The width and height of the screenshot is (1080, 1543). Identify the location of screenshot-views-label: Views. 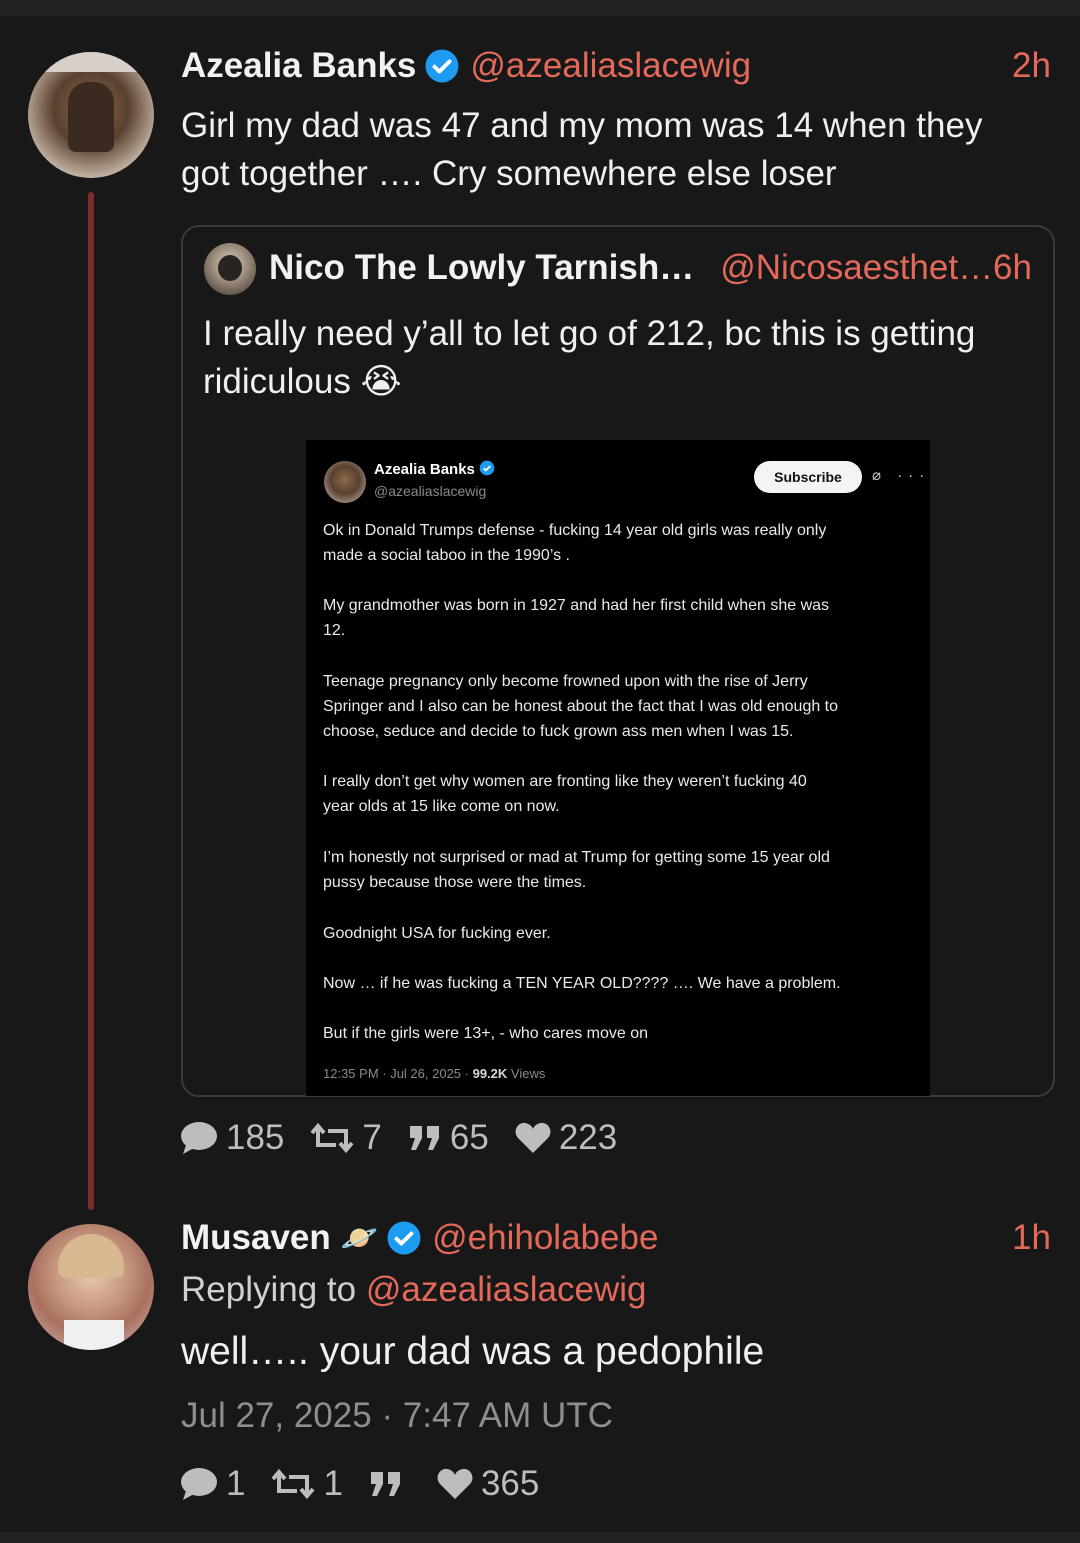
(526, 1073).